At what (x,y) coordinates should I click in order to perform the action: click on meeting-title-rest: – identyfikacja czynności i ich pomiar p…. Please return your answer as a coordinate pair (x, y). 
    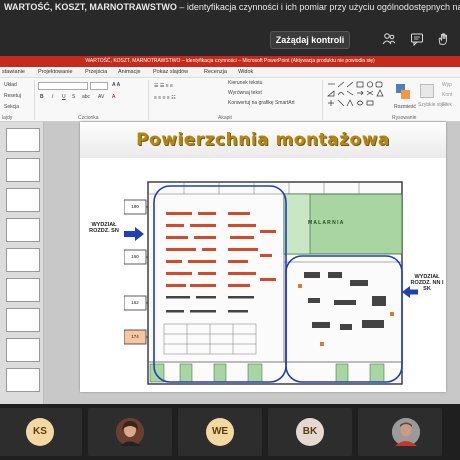
    Looking at the image, I should click on (319, 7).